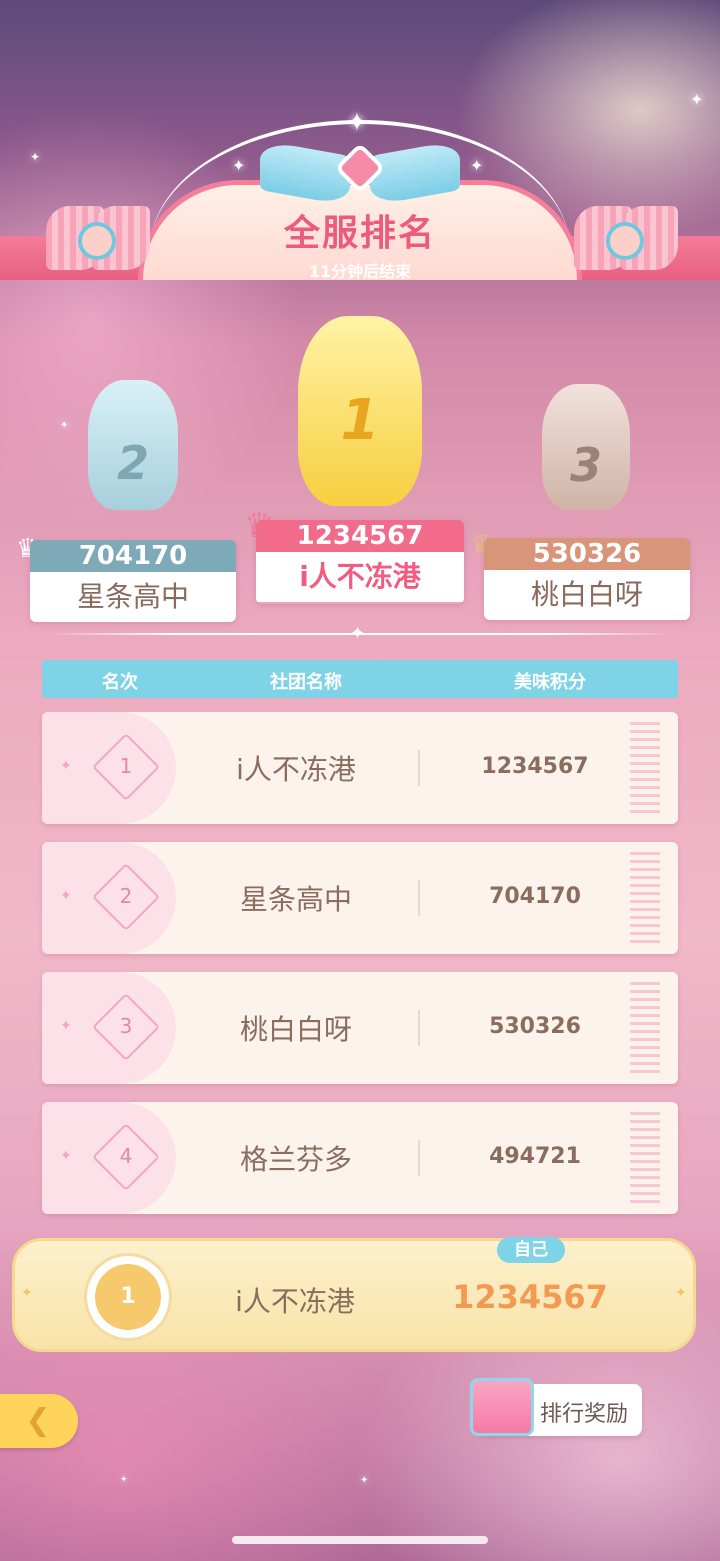 This screenshot has height=1561, width=720. What do you see at coordinates (133, 597) in the screenshot?
I see `podium-name: 星条高中` at bounding box center [133, 597].